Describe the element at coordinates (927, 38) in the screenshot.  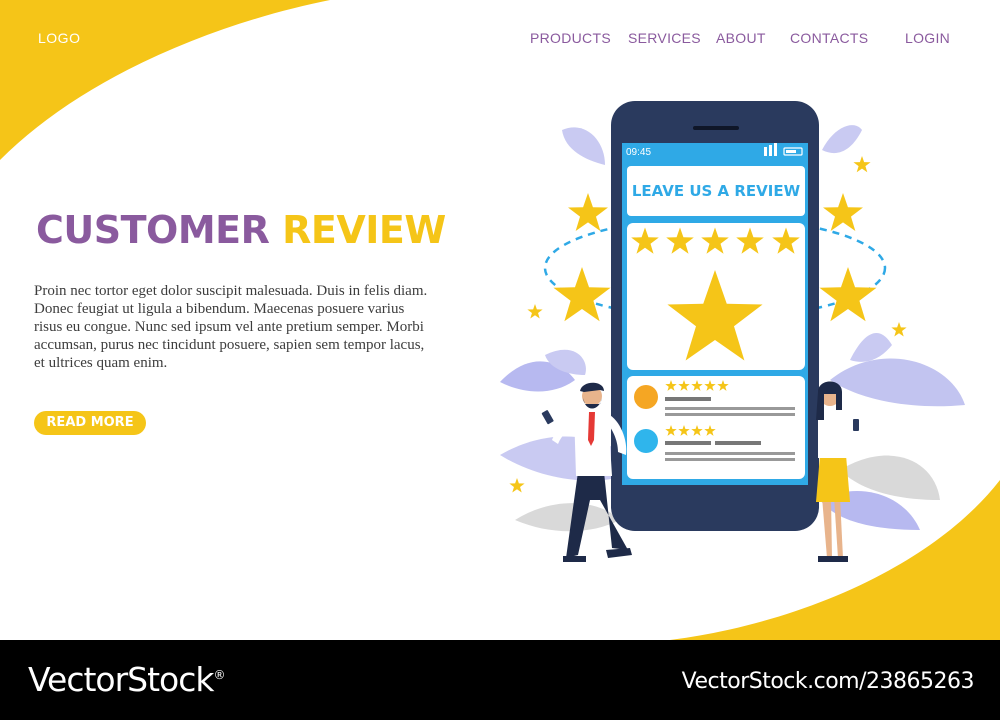
I see `nav-login: LOGIN` at that location.